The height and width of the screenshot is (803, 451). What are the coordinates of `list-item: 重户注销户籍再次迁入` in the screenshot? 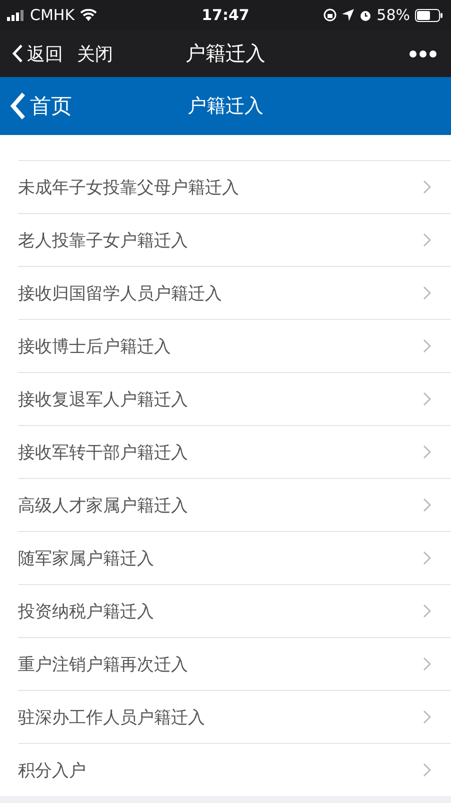 It's located at (234, 664).